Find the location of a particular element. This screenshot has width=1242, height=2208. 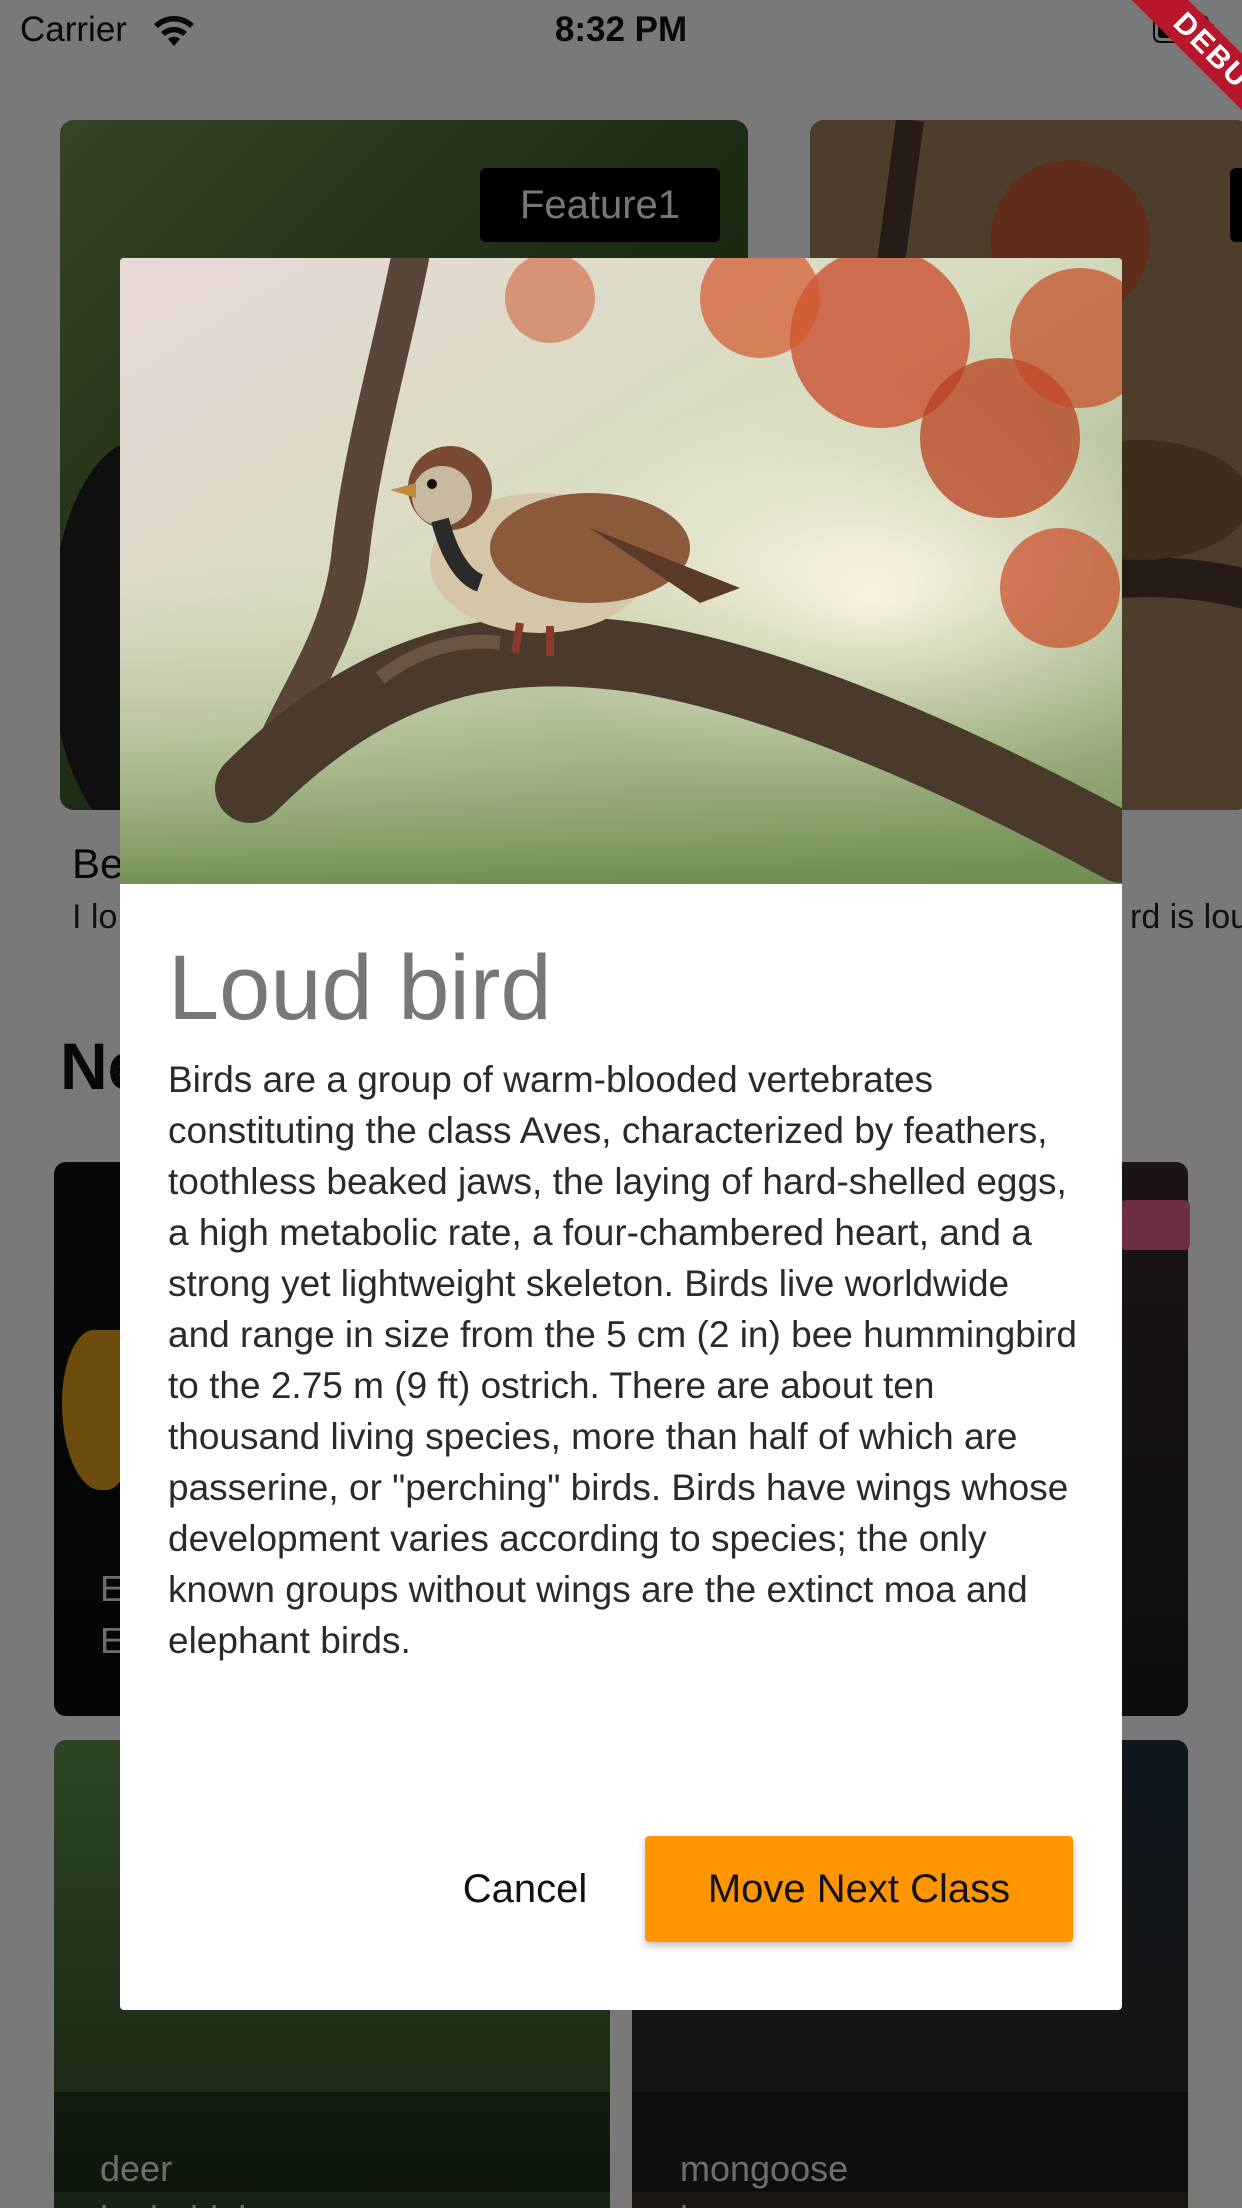

move-next-class-button: Move Next Class is located at coordinates (859, 1889).